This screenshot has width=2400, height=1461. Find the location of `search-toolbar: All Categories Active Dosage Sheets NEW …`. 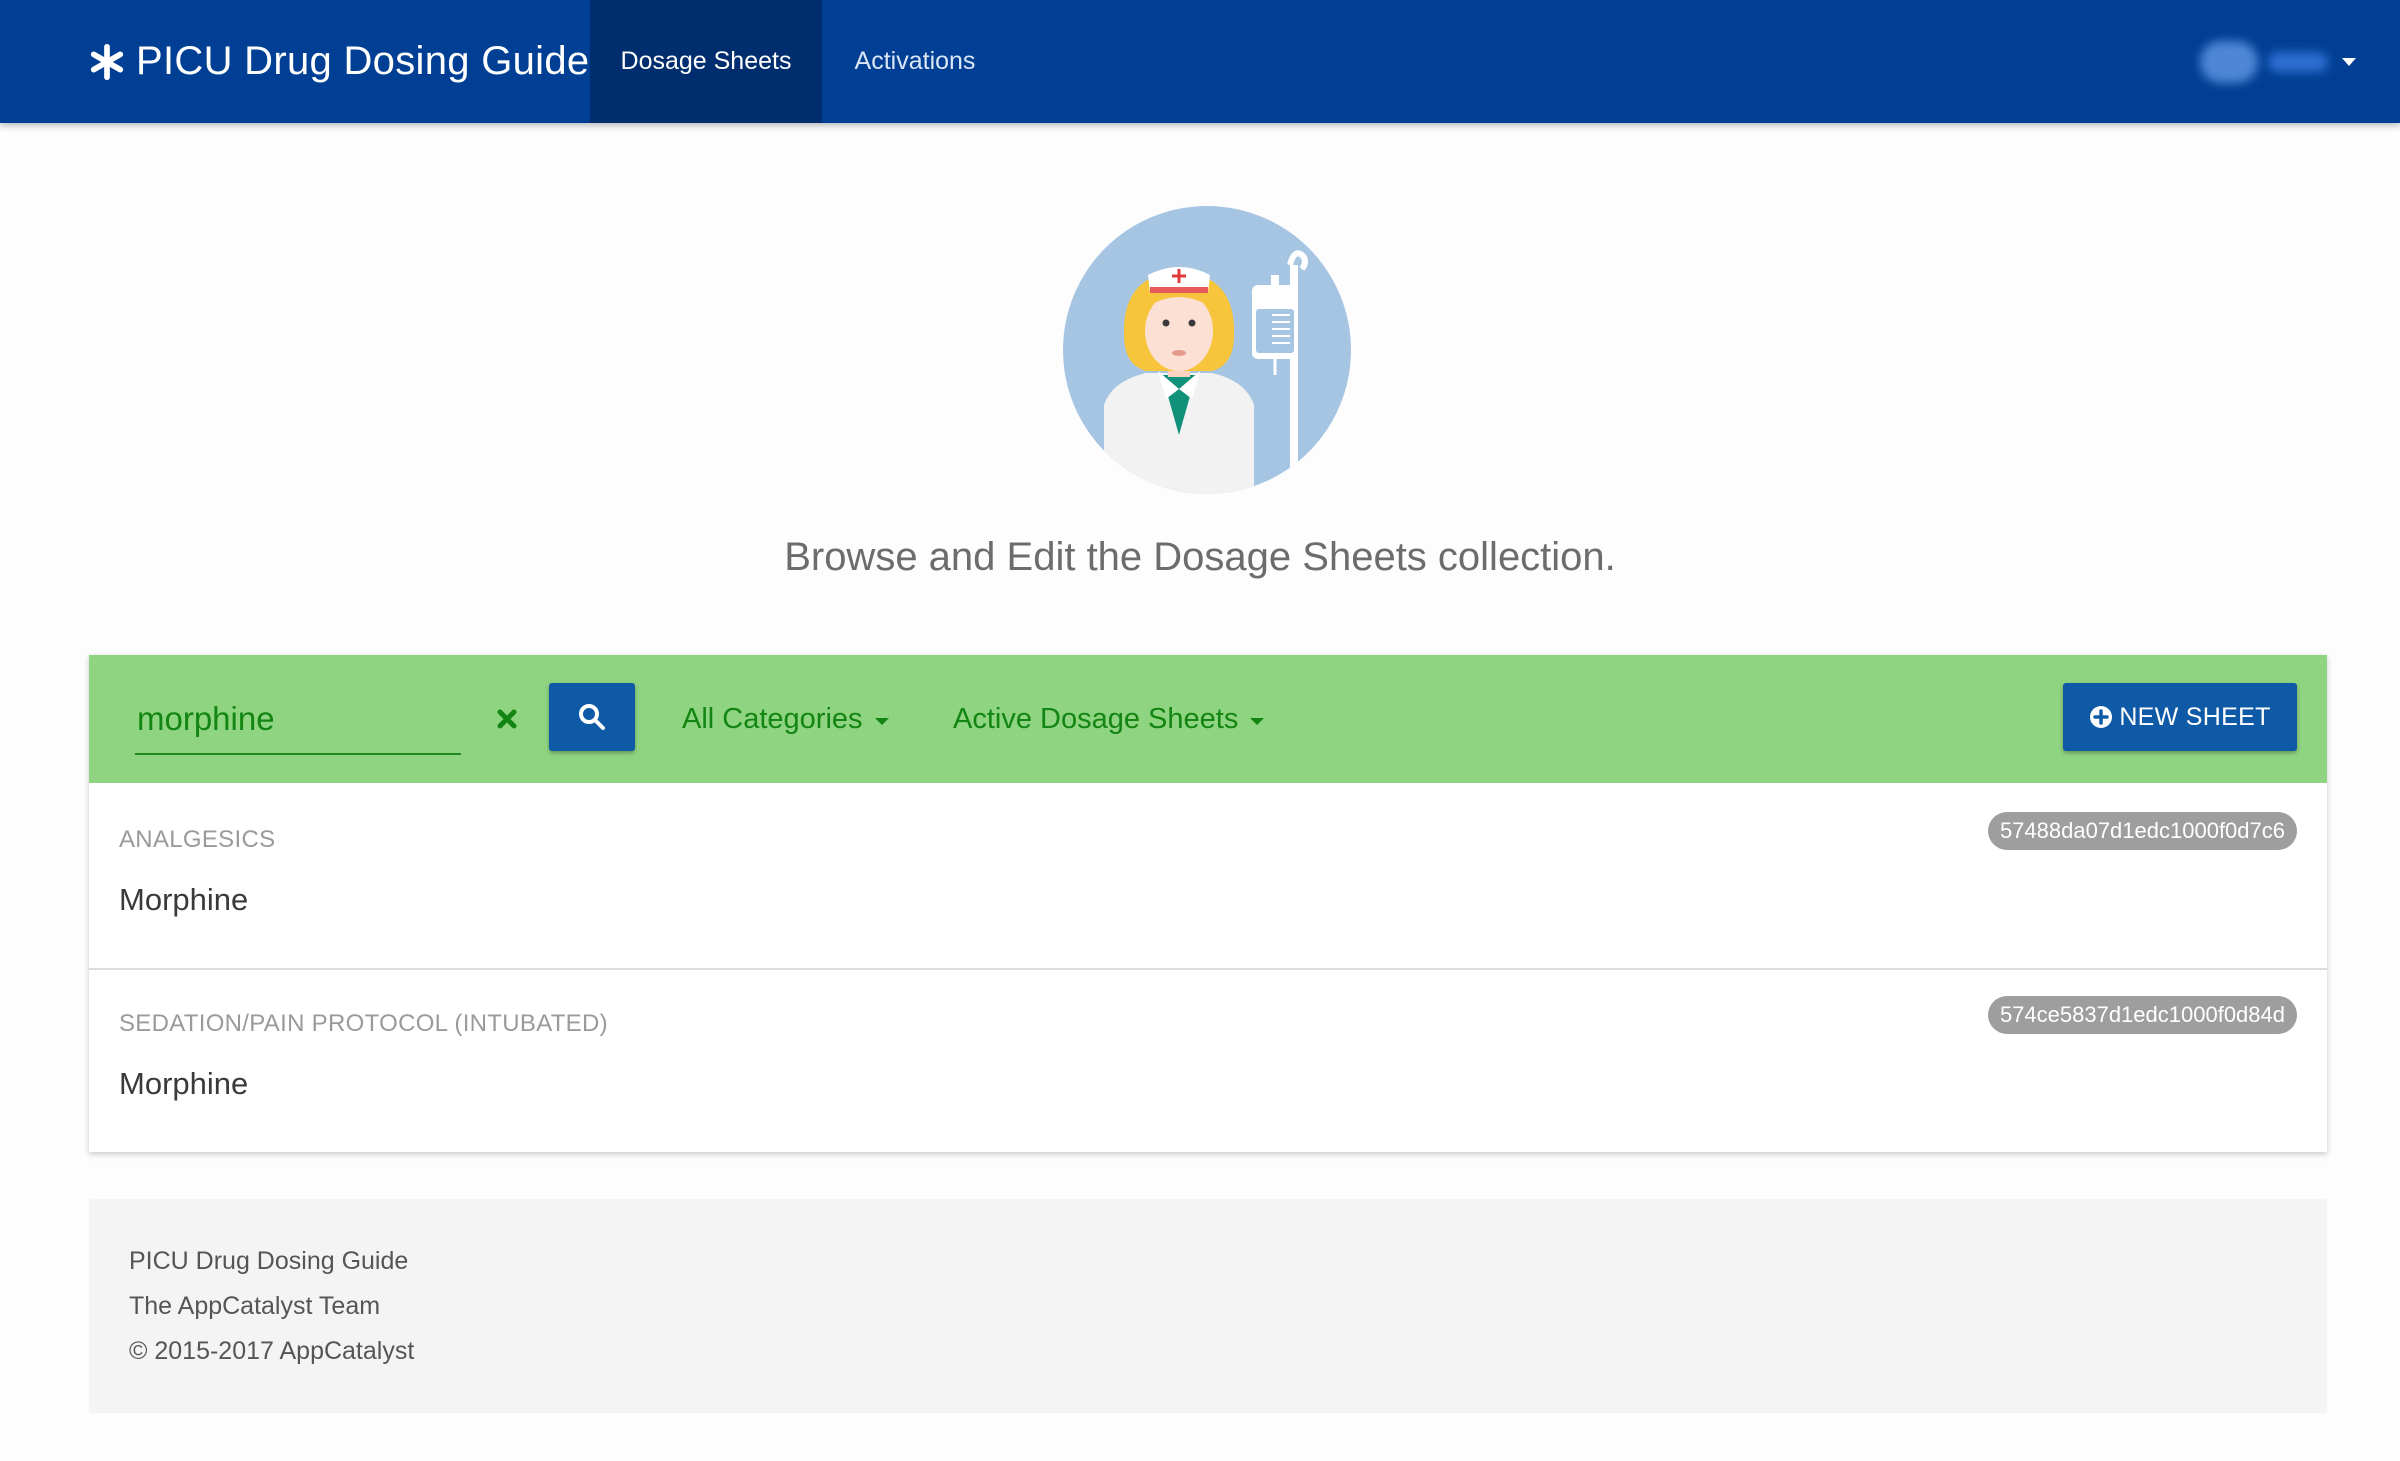

search-toolbar: All Categories Active Dosage Sheets NEW … is located at coordinates (1208, 719).